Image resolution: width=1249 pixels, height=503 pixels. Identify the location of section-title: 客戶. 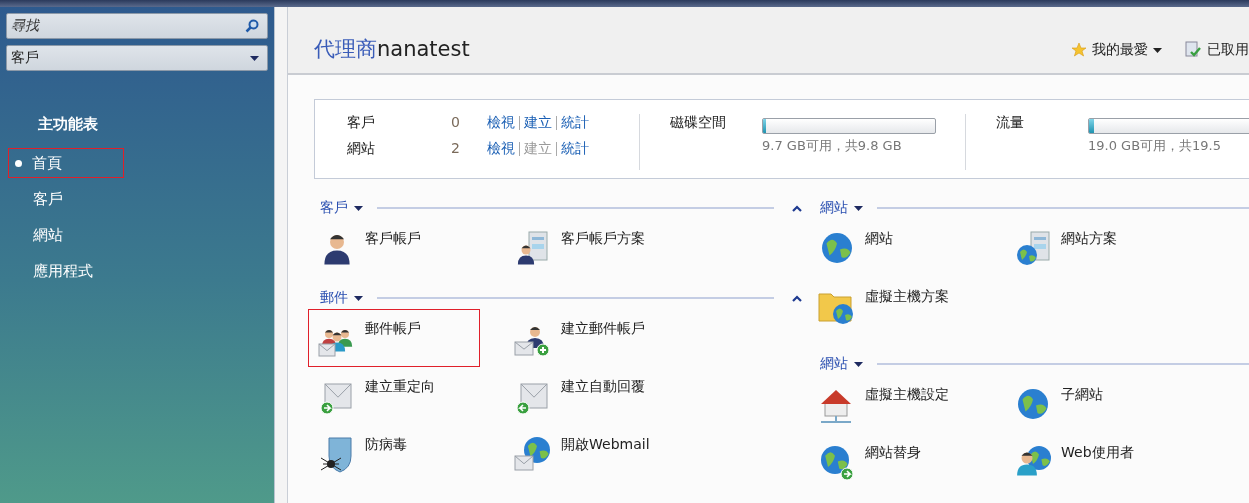
(334, 208).